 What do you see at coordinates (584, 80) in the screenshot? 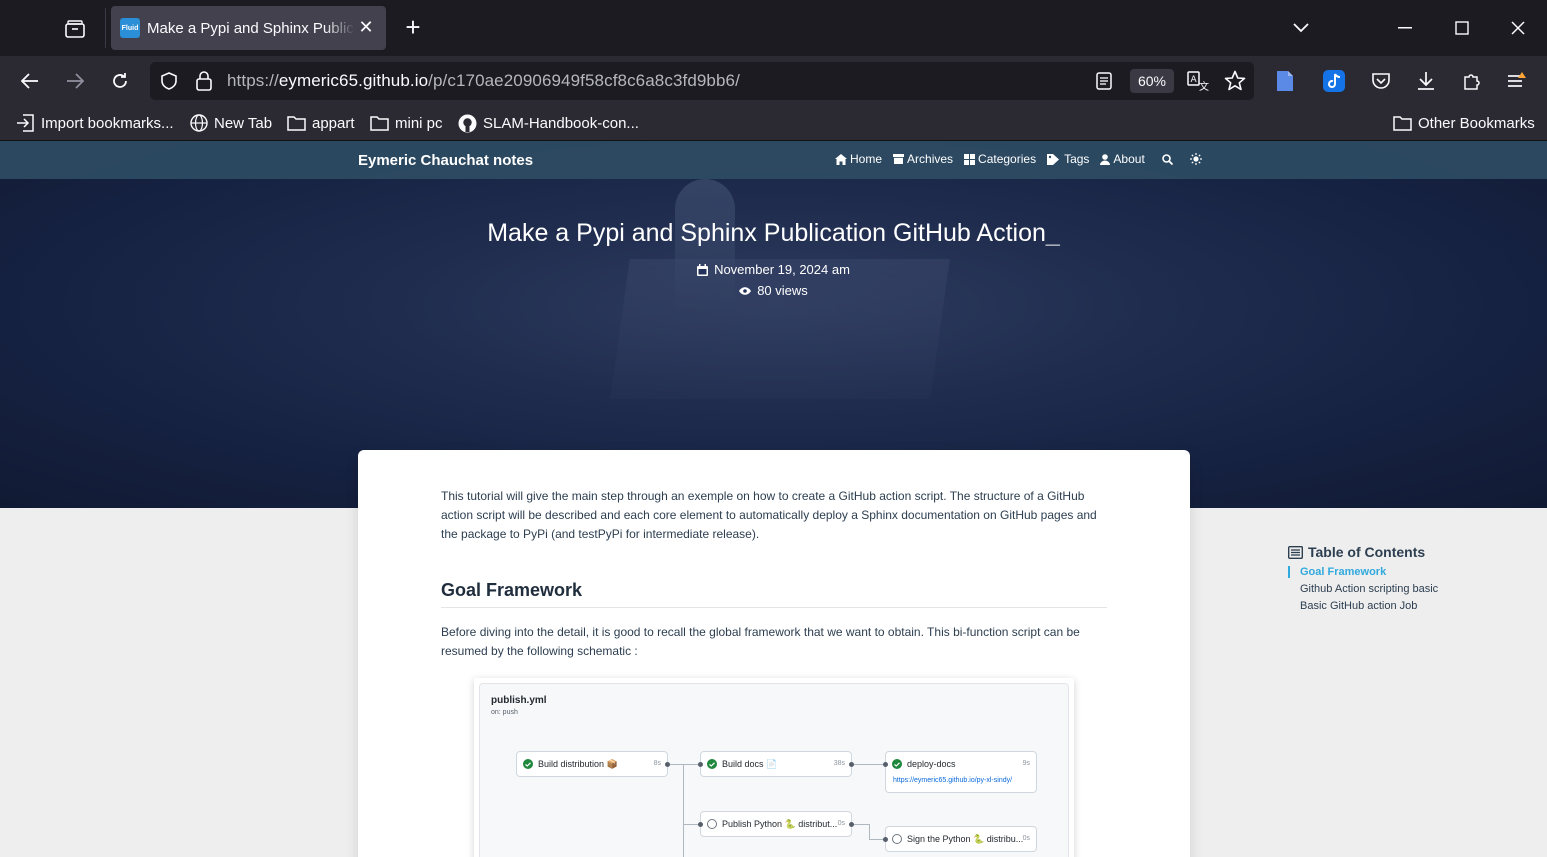
I see `url-path: /p/c170ae20906949f58cf8c6a8c3fd9bb6/` at bounding box center [584, 80].